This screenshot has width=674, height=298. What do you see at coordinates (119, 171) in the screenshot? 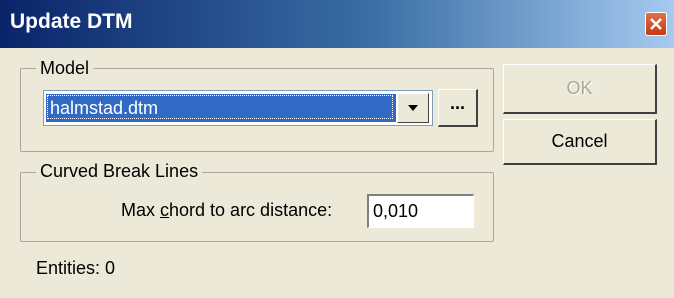
I see `curved-break-lines-label: Curved Break Lines` at bounding box center [119, 171].